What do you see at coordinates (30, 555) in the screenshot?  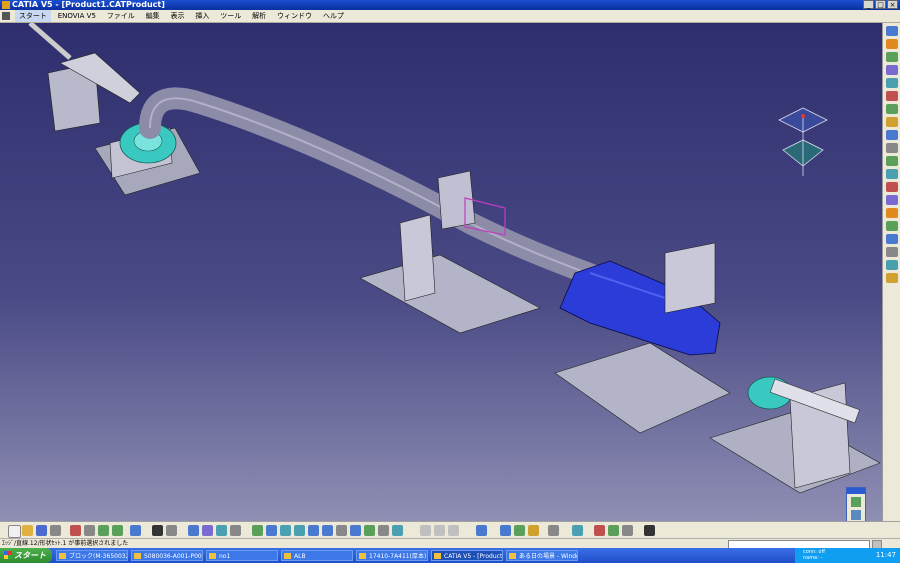 I see `start-button-label: スタート` at bounding box center [30, 555].